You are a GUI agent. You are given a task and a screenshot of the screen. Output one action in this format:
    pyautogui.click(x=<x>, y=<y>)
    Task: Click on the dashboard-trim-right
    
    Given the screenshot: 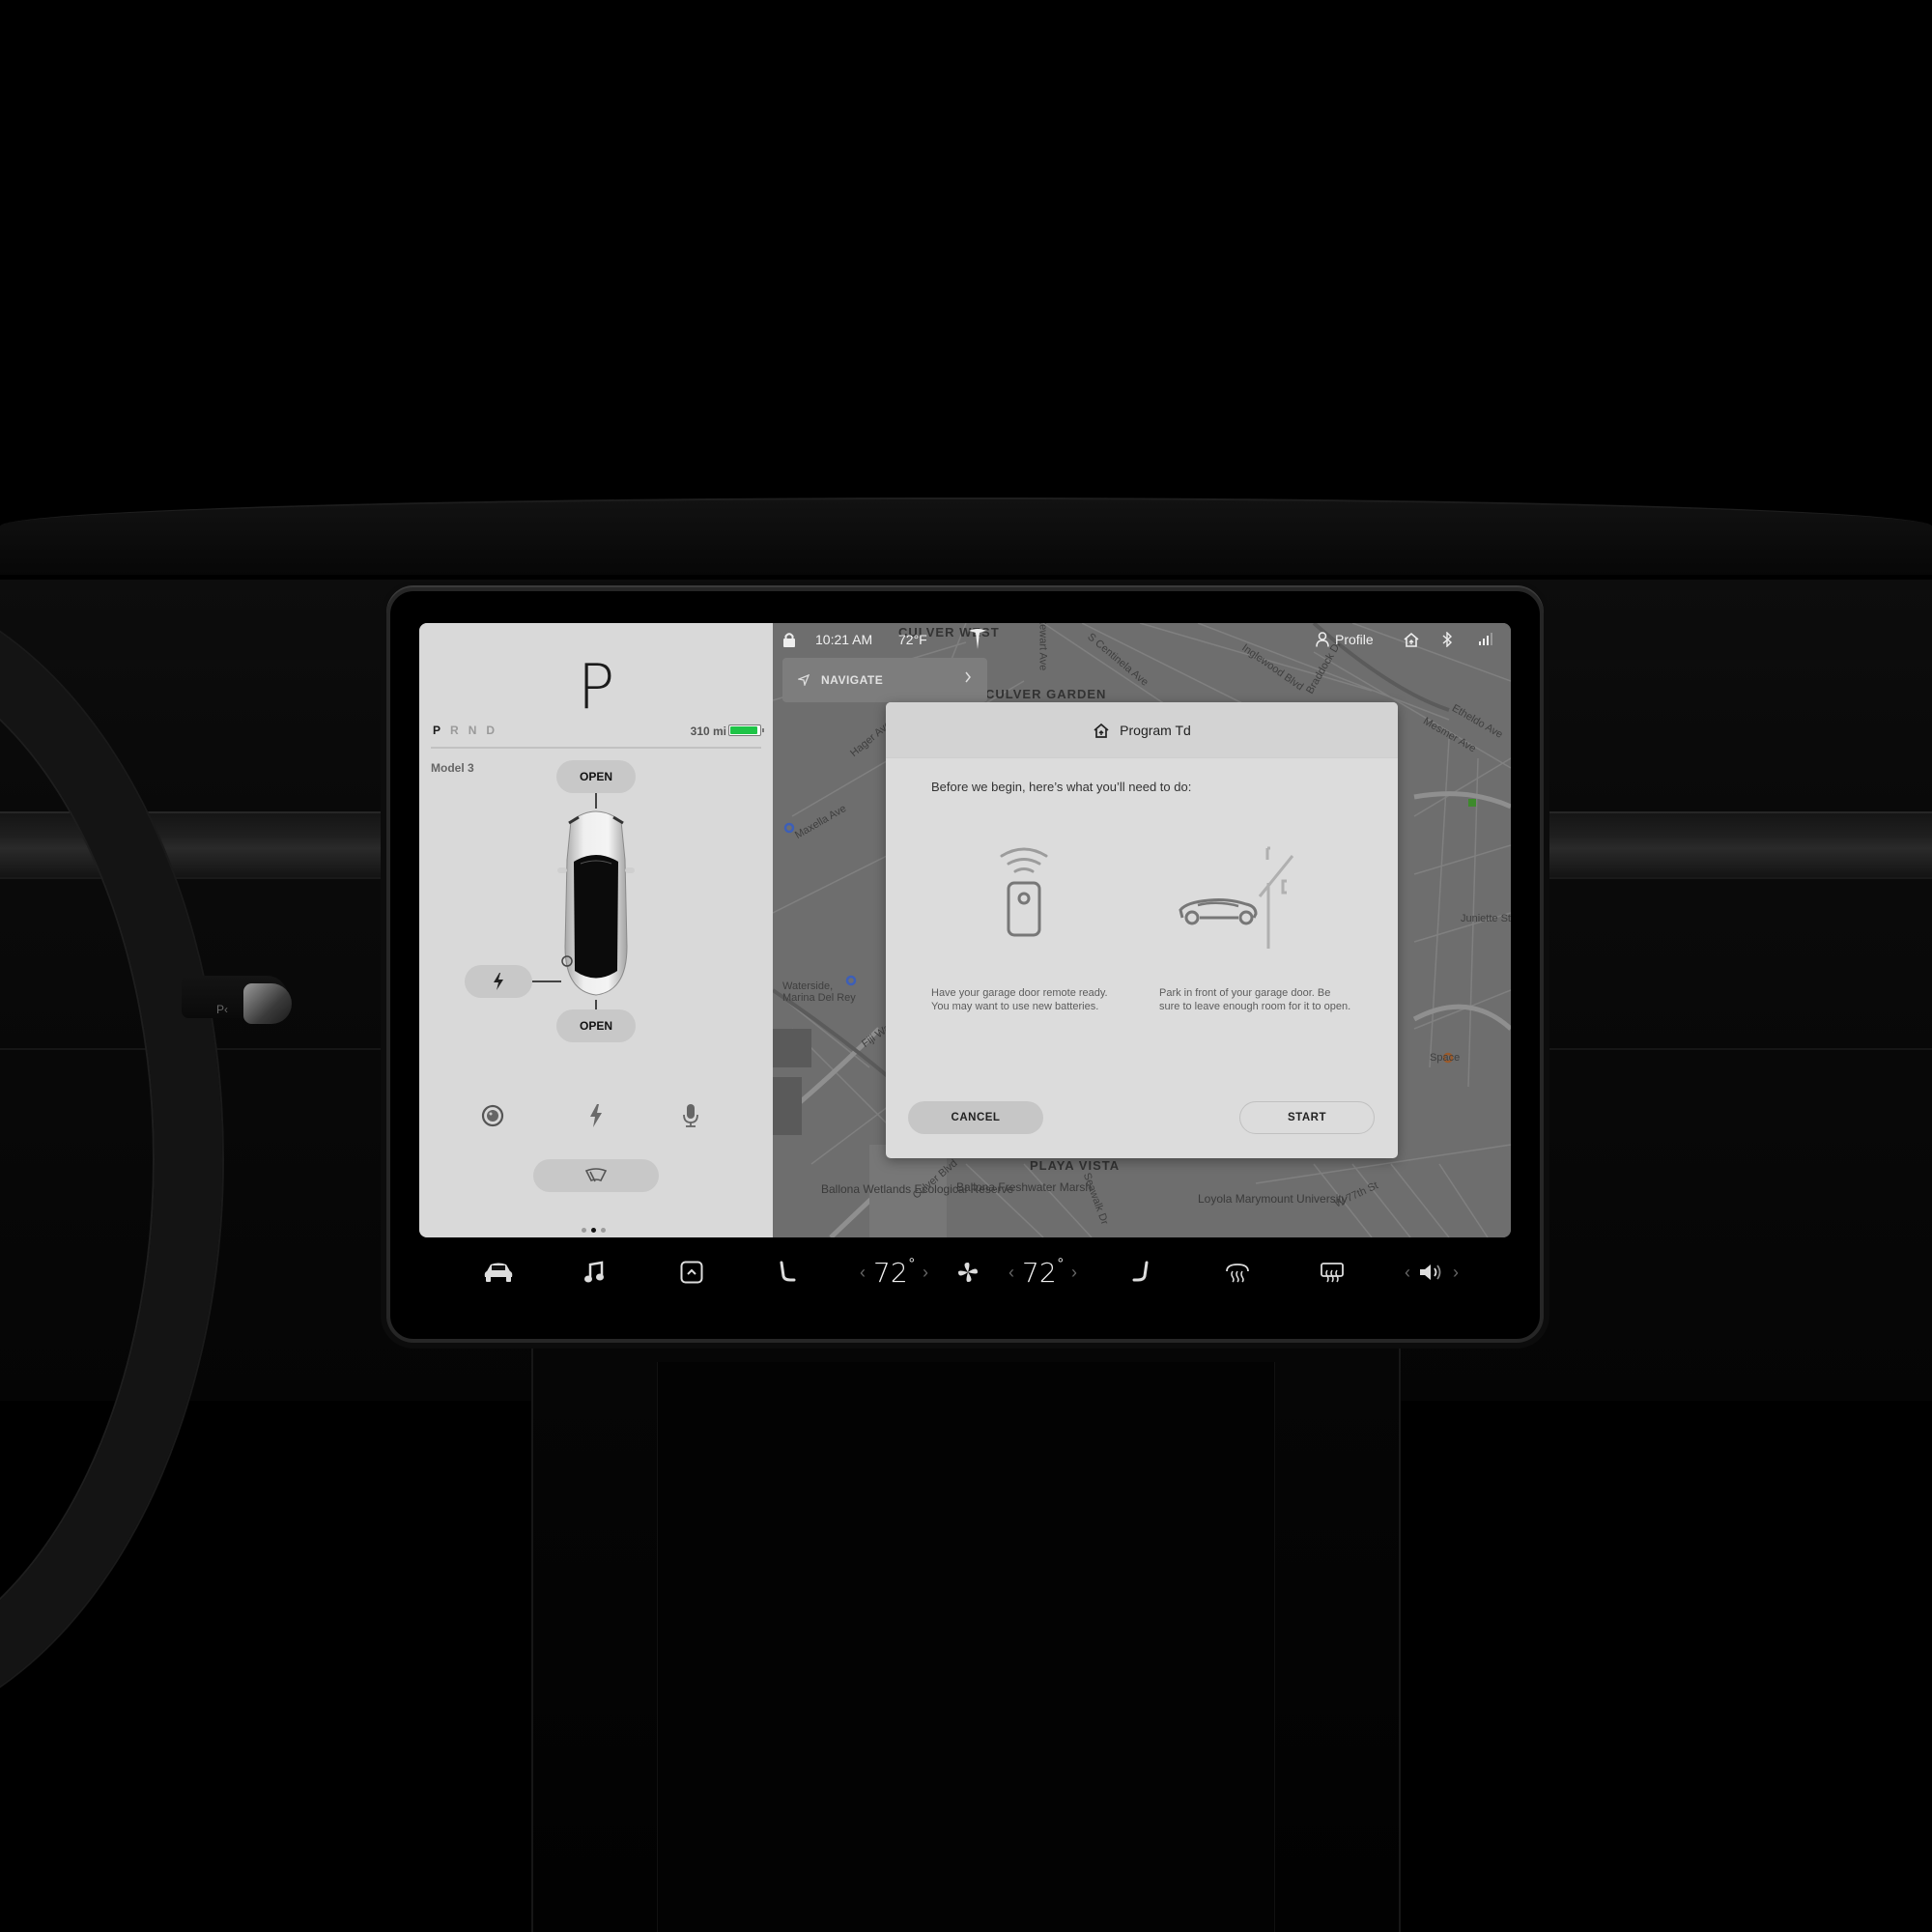 What is the action you would take?
    pyautogui.click(x=1738, y=845)
    